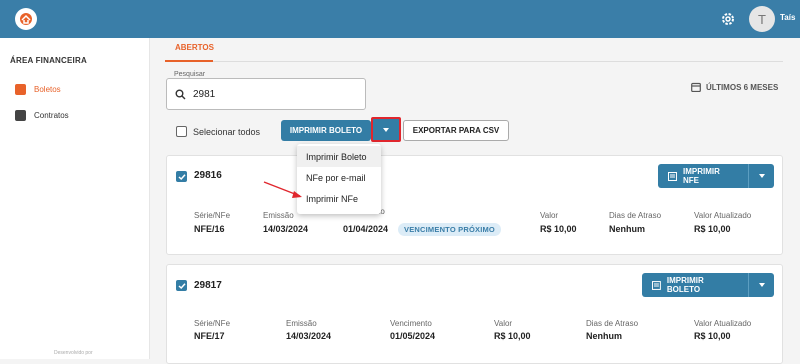 Image resolution: width=800 pixels, height=364 pixels. What do you see at coordinates (189, 61) in the screenshot?
I see `tab-active-indicator` at bounding box center [189, 61].